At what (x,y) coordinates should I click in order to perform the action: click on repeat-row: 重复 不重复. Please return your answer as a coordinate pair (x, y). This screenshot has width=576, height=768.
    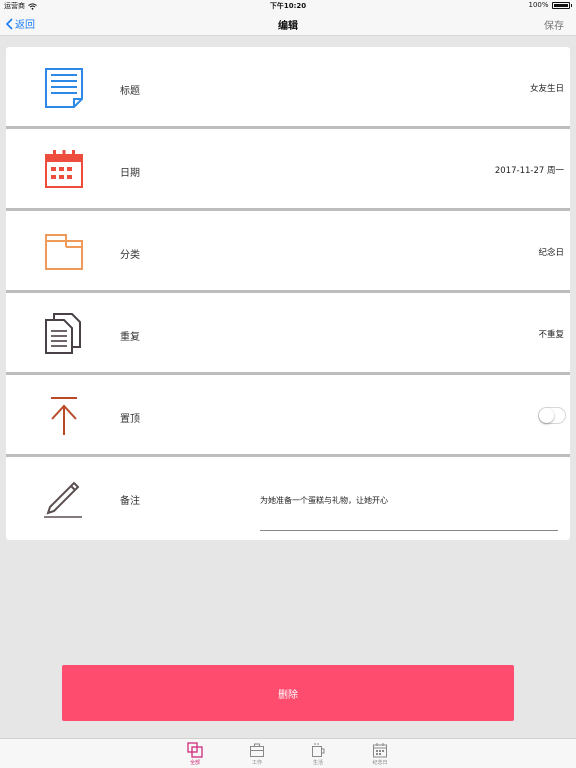
    Looking at the image, I should click on (288, 334).